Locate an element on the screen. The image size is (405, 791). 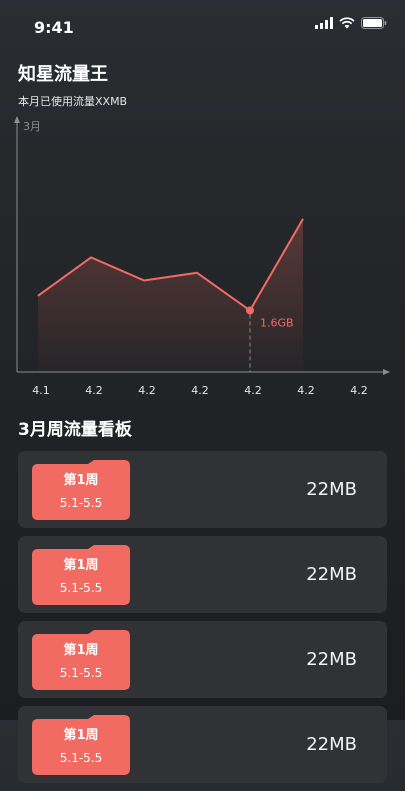
data-point is located at coordinates (250, 310).